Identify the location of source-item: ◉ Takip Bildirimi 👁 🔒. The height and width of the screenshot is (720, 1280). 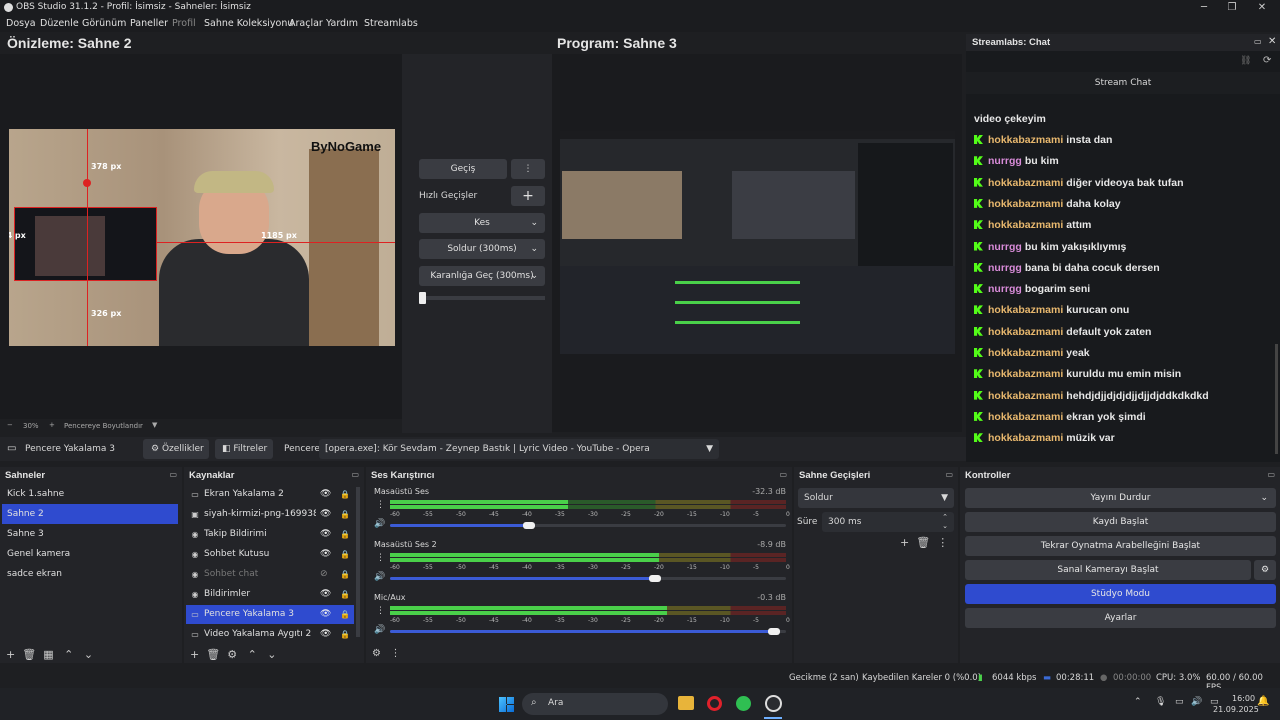
(270, 534).